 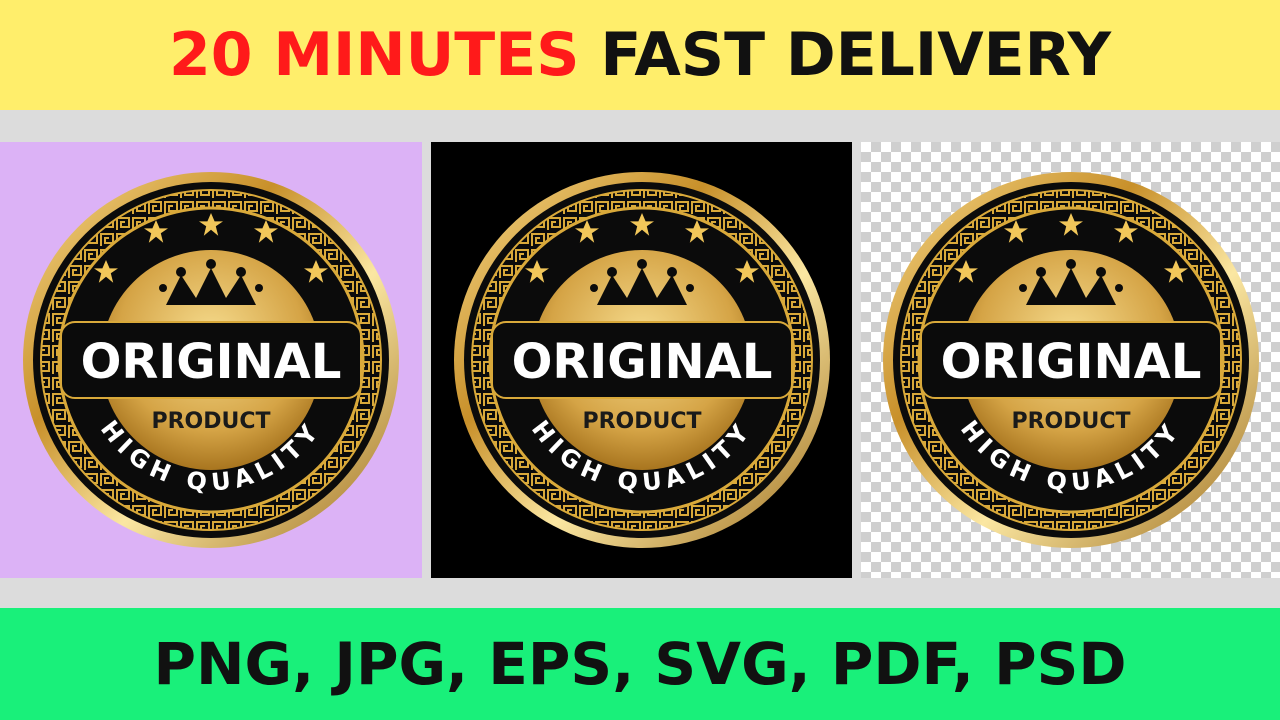 I want to click on file-formats-text: PNG, JPG, EPS, SVG, PDF, PSD, so click(x=640, y=664).